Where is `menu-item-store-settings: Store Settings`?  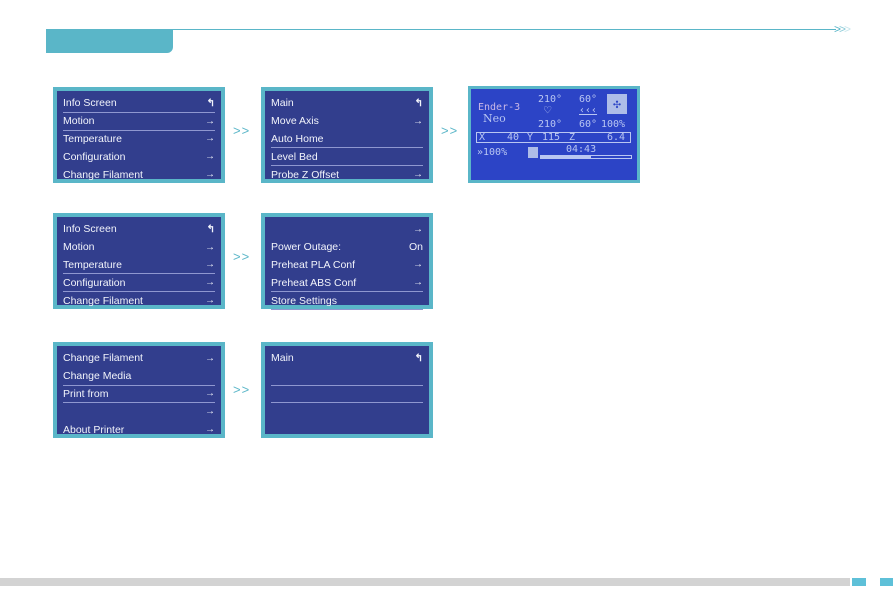
menu-item-store-settings: Store Settings is located at coordinates (347, 301).